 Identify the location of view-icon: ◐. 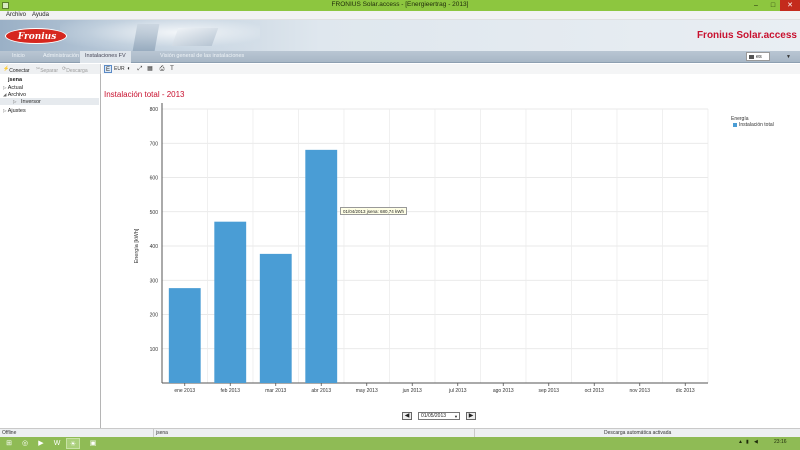
(129, 69).